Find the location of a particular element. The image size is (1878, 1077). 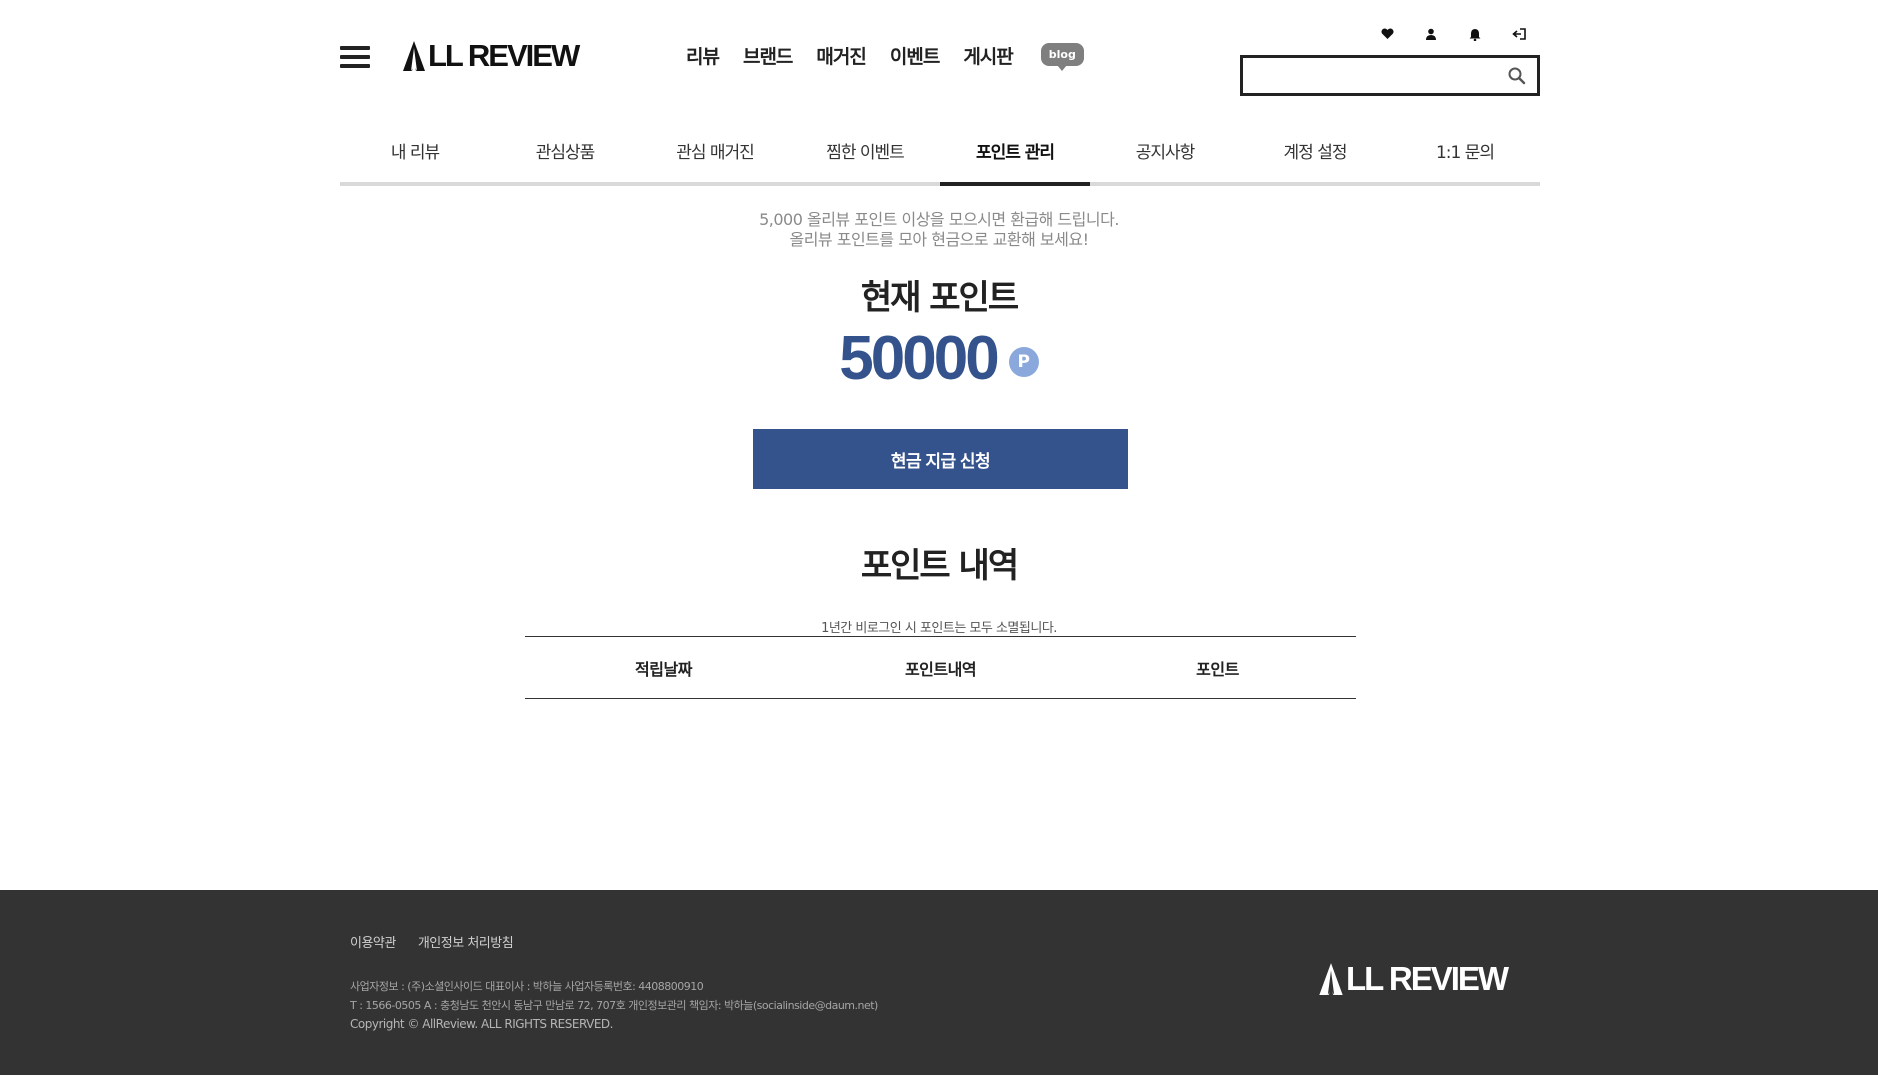

col-detail: 포인트내역 is located at coordinates (940, 669).